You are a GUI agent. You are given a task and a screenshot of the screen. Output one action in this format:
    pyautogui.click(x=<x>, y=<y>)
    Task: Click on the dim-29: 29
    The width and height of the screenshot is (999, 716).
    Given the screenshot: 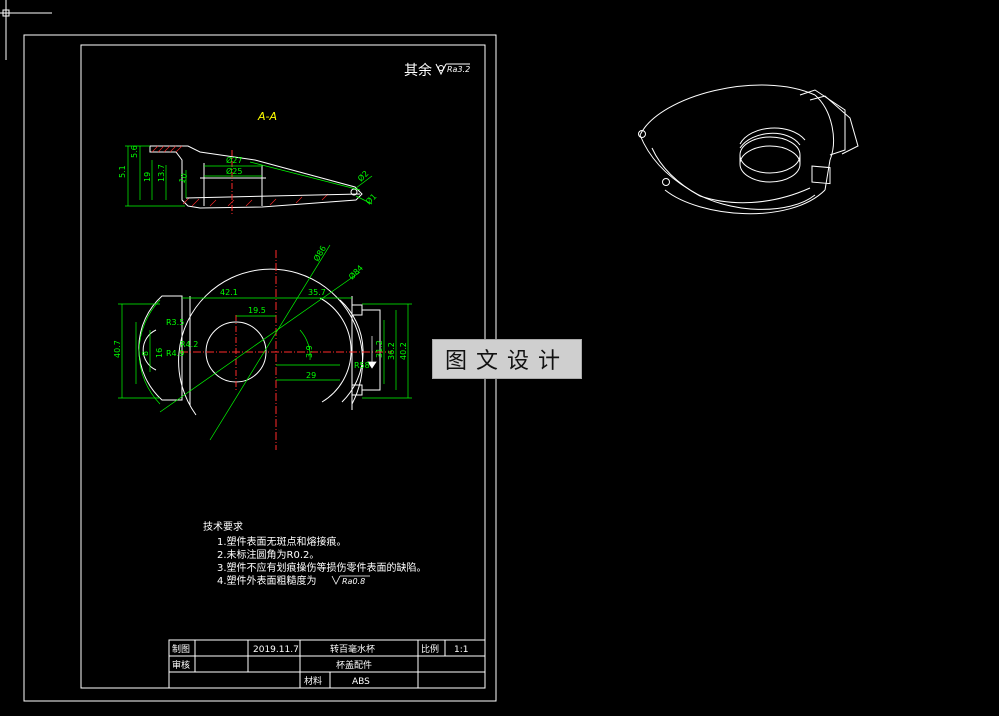 What is the action you would take?
    pyautogui.click(x=311, y=375)
    